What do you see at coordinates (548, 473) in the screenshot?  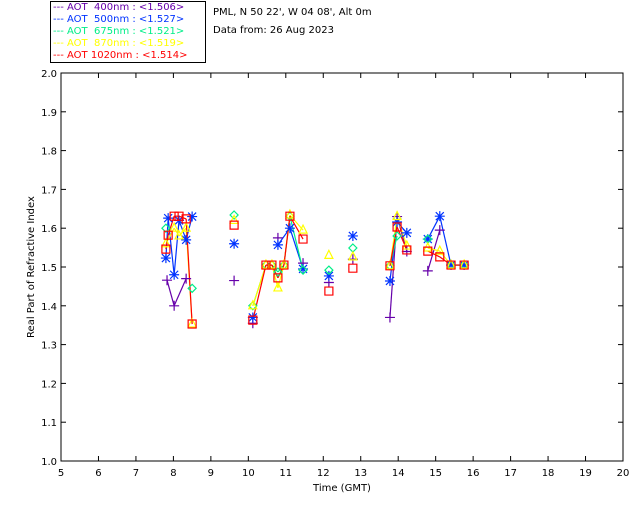 I see `x-tick-label: 18` at bounding box center [548, 473].